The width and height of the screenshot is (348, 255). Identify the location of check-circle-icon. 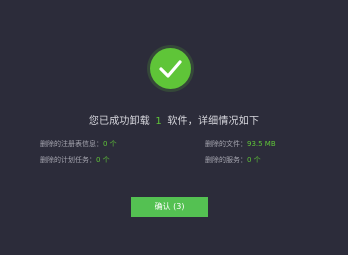
(170, 68).